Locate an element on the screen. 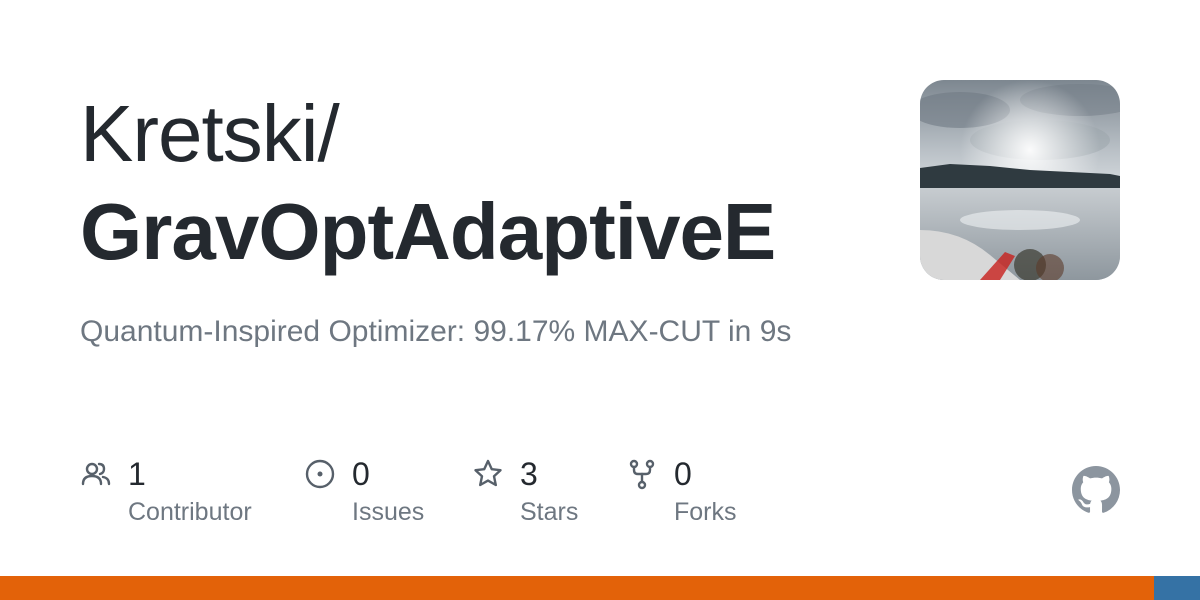 This screenshot has width=1200, height=600. people-icon is located at coordinates (96, 474).